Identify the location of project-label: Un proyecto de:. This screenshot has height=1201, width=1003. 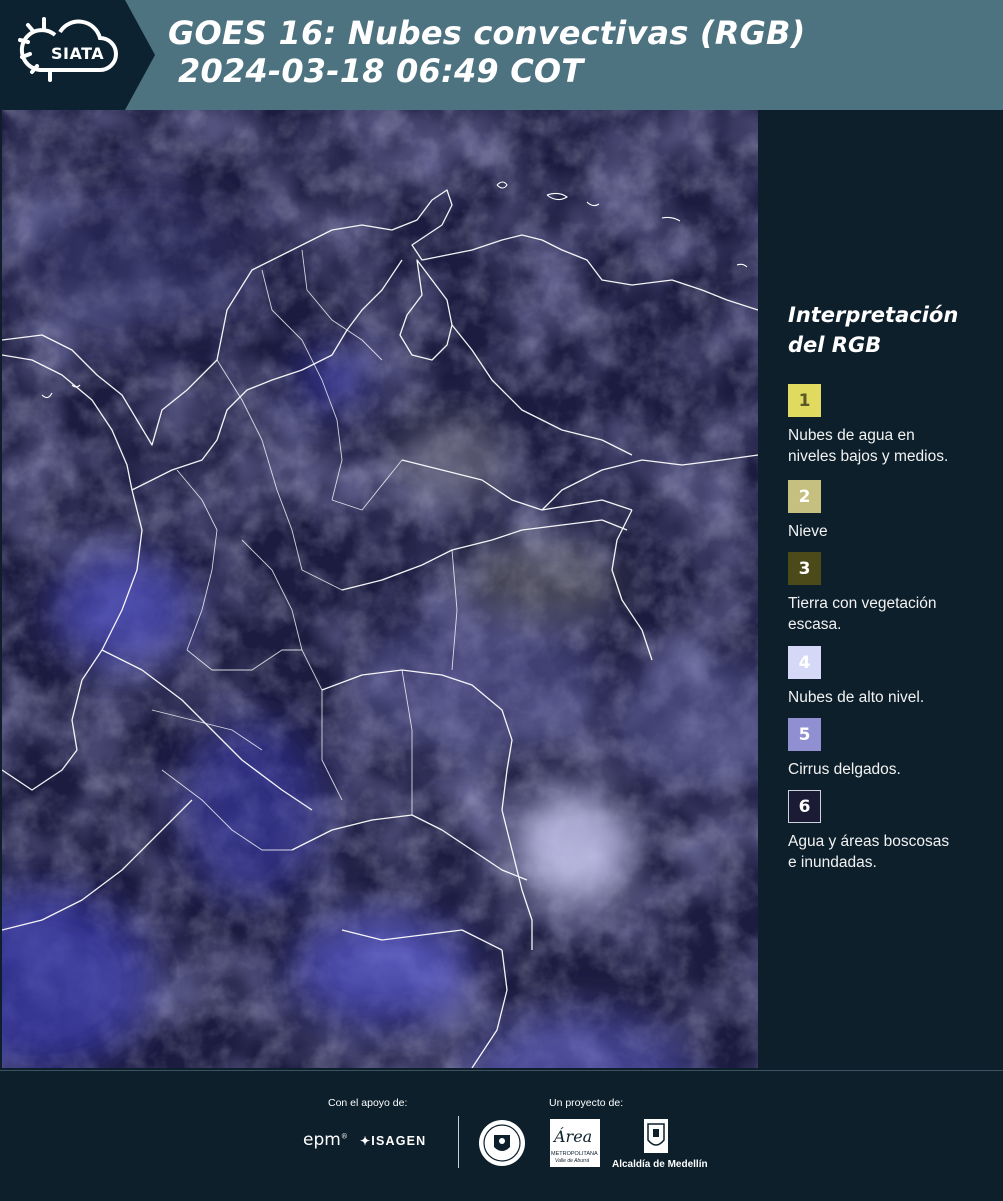
(586, 1103).